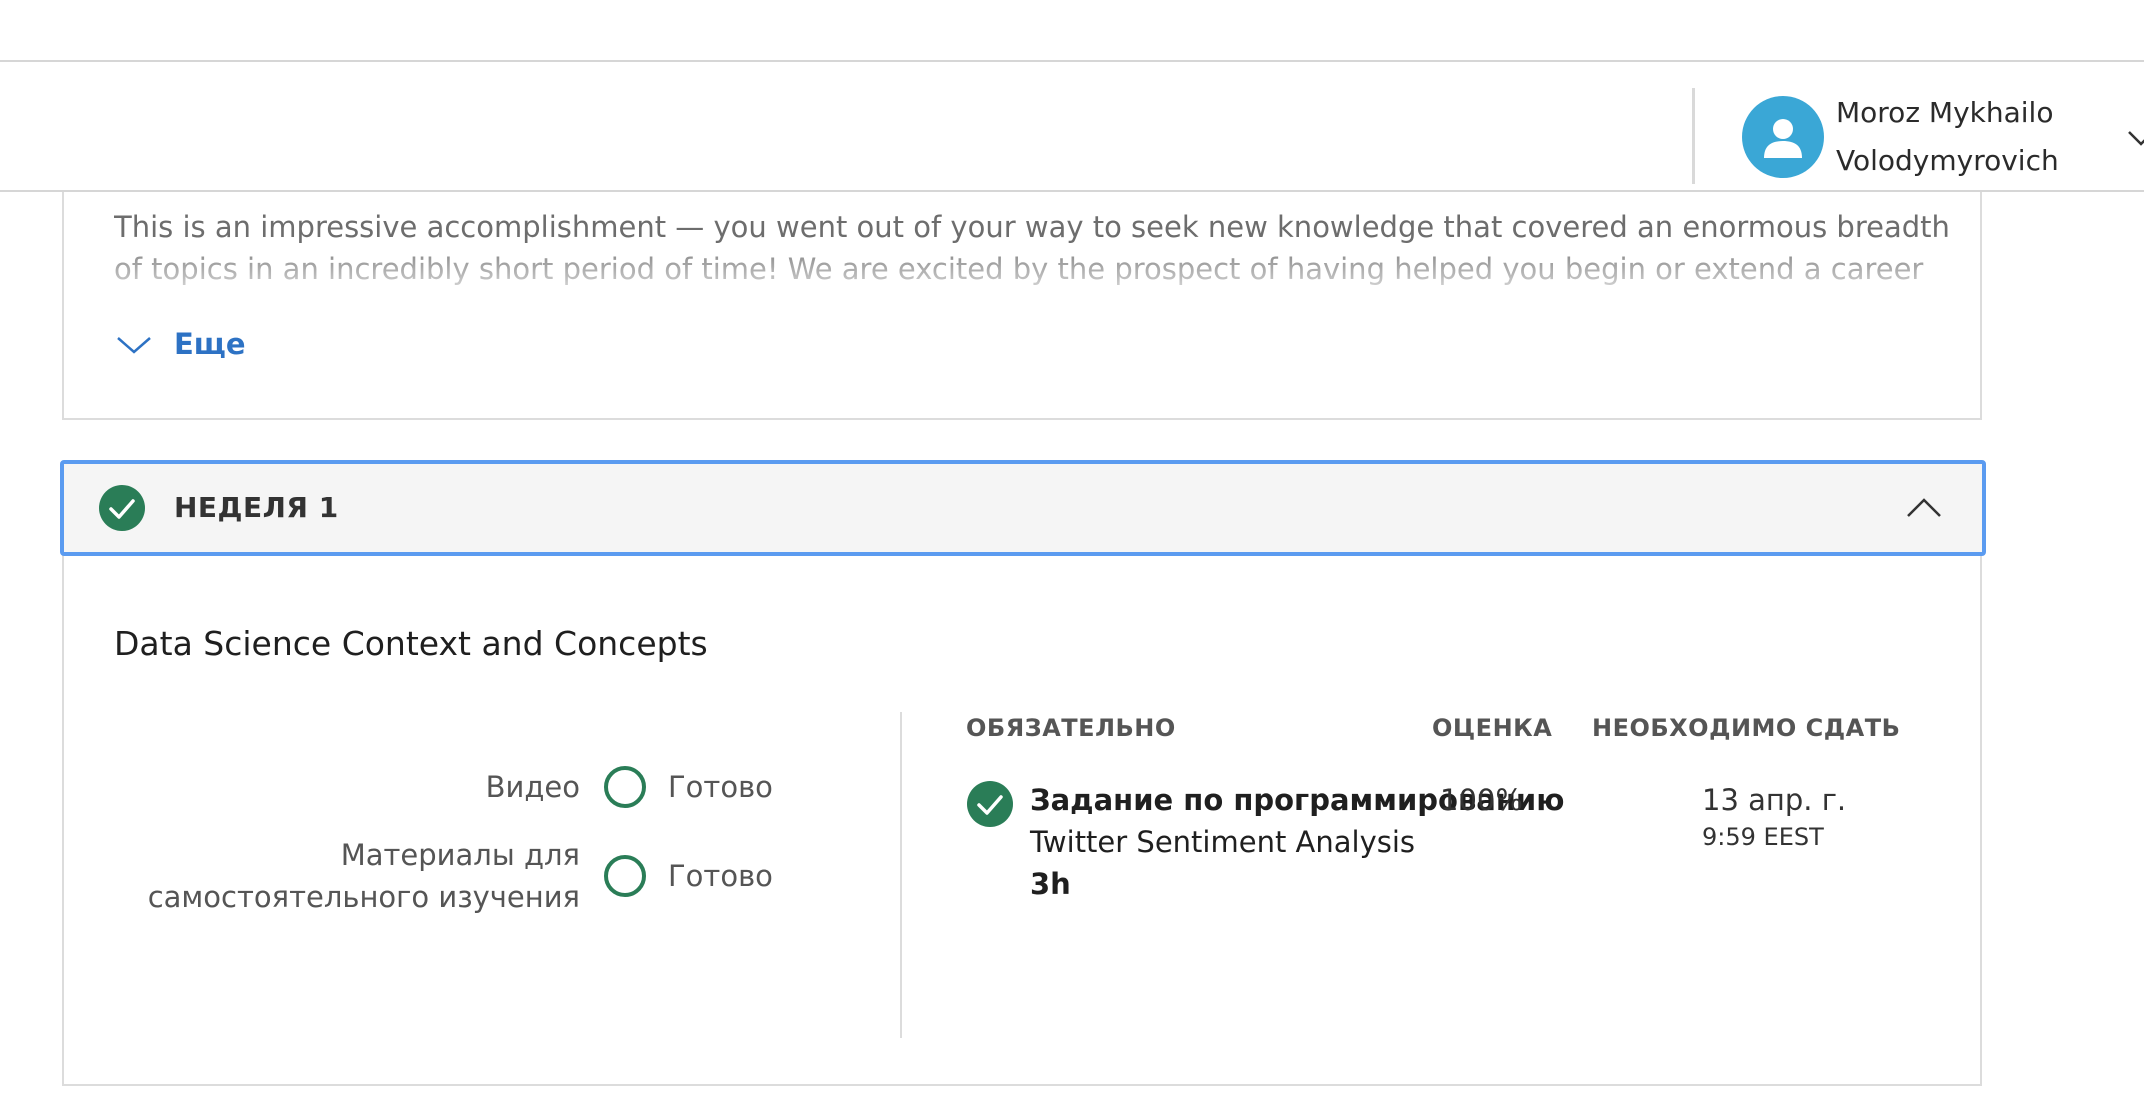 The height and width of the screenshot is (1108, 2144). I want to click on column-header-grade: ОЦЕНКА, so click(1492, 728).